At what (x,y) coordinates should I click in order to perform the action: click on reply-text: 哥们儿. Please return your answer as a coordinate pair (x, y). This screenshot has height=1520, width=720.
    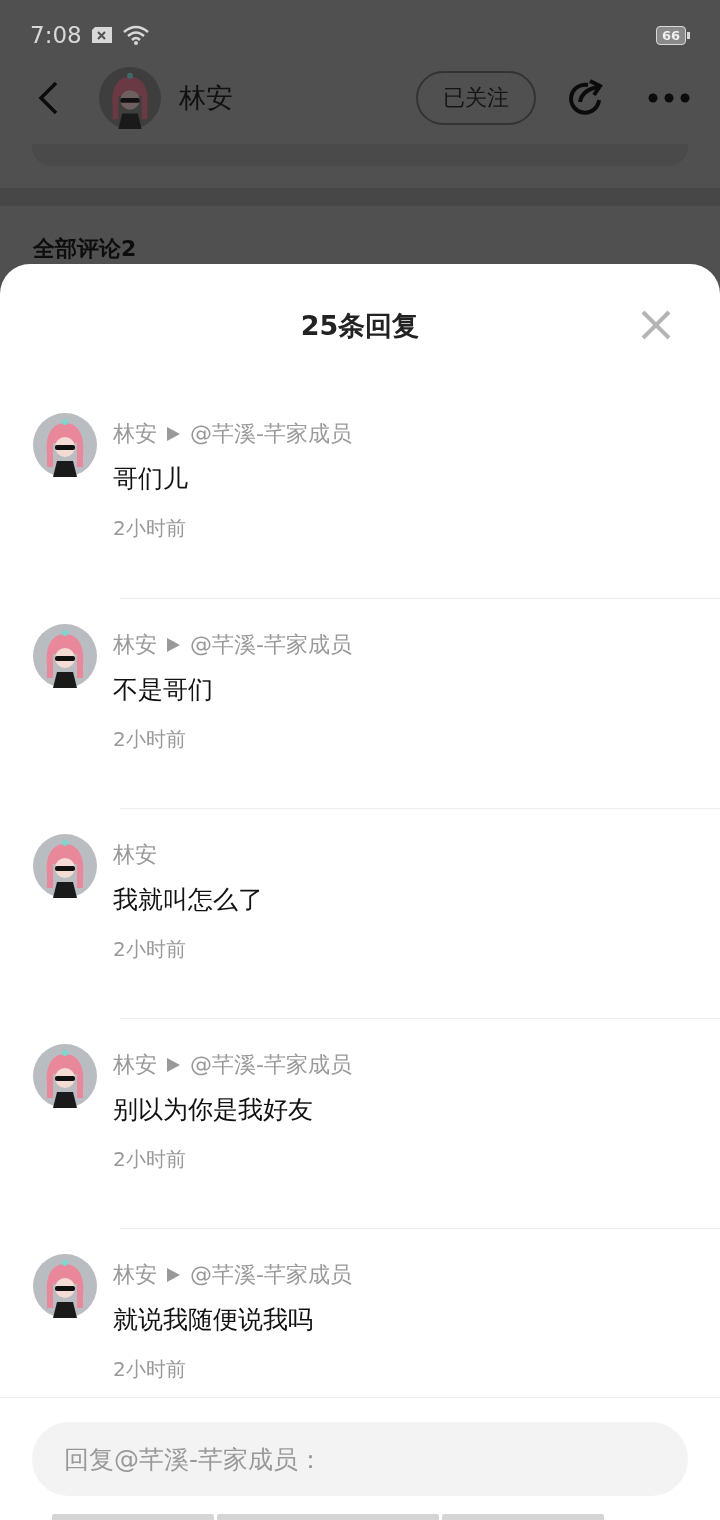
    Looking at the image, I should click on (151, 479).